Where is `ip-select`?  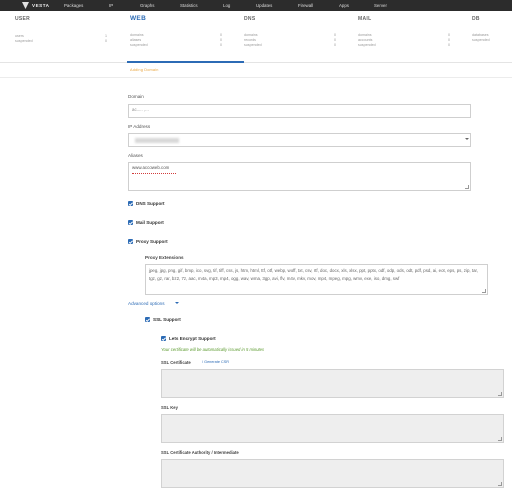 ip-select is located at coordinates (299, 140).